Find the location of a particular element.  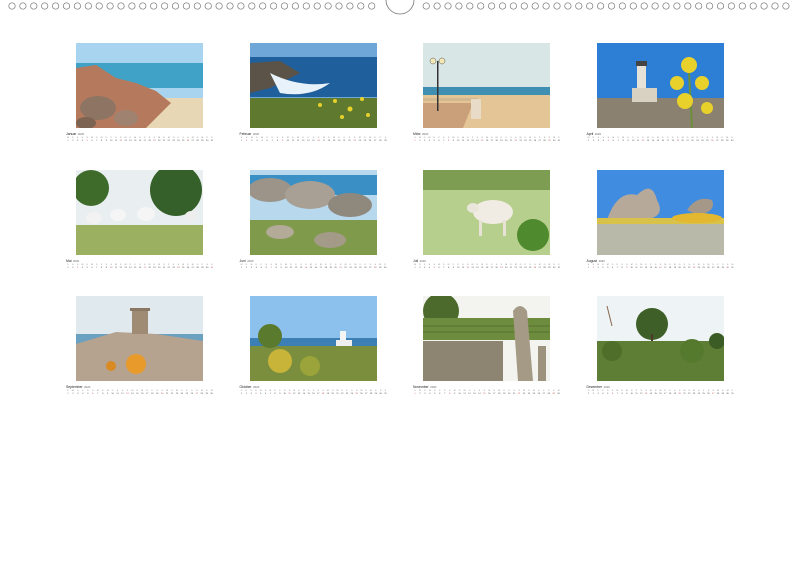

day-number: 25 is located at coordinates (530, 141).